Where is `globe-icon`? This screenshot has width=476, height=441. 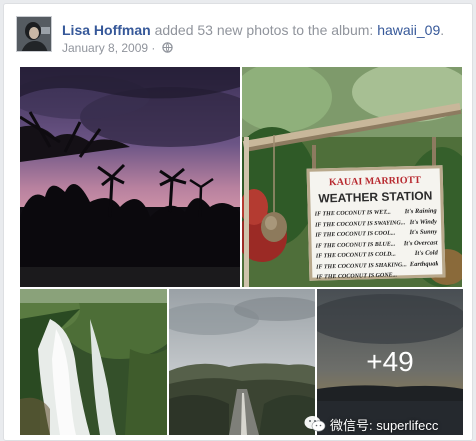 globe-icon is located at coordinates (167, 49).